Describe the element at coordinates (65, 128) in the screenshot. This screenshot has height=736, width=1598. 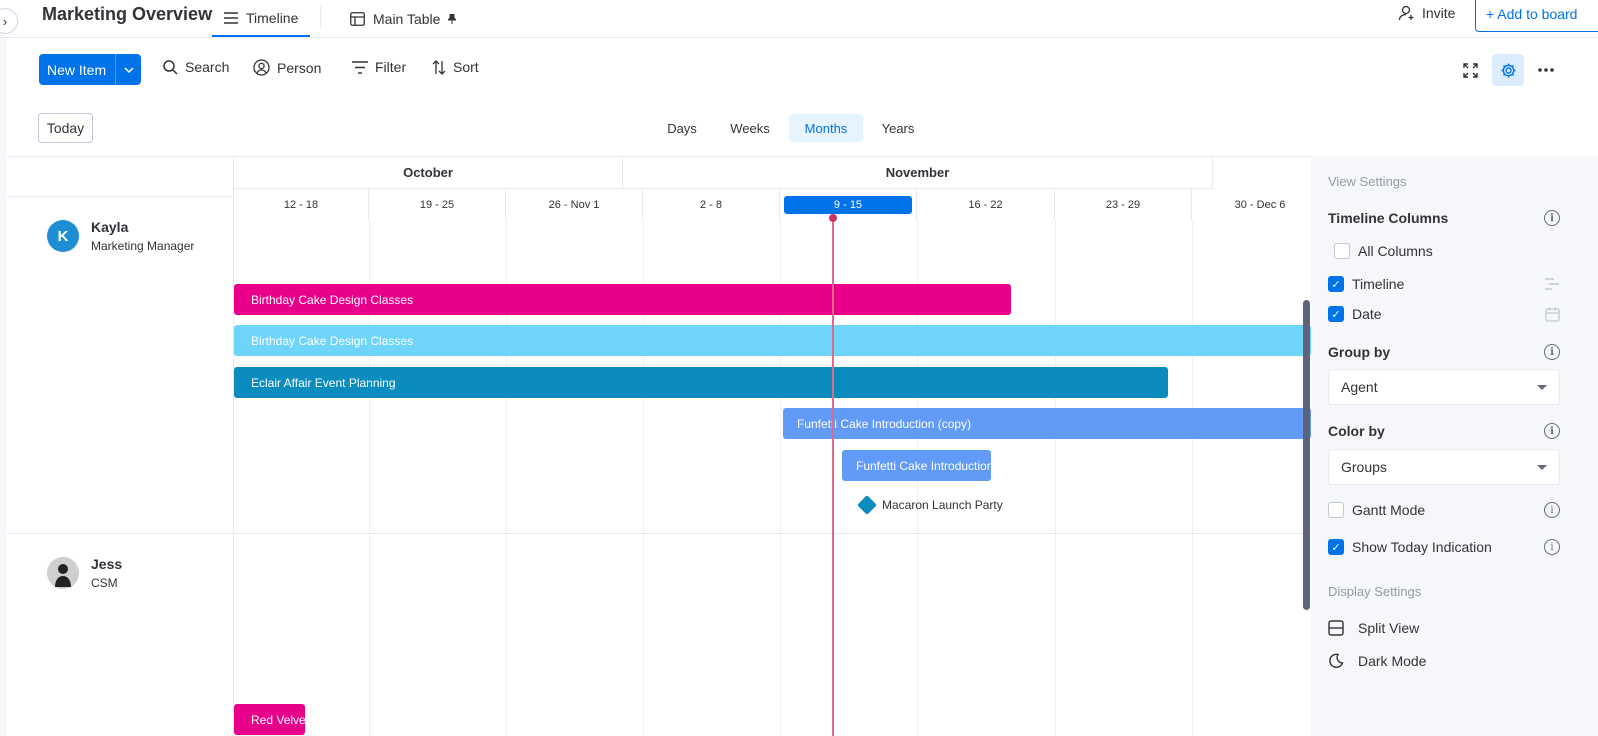
I see `today-button: Today` at that location.